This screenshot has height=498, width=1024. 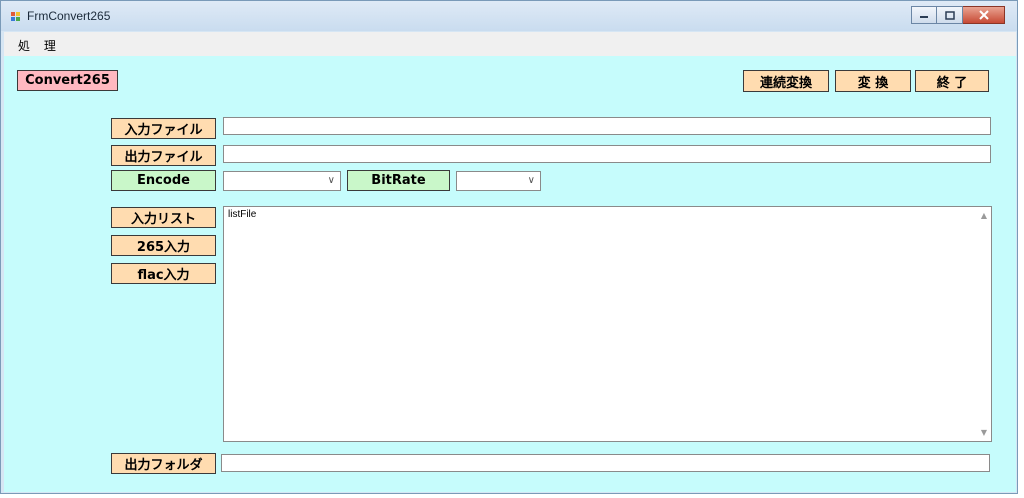 What do you see at coordinates (163, 273) in the screenshot?
I see `add-flac-button: flac入力` at bounding box center [163, 273].